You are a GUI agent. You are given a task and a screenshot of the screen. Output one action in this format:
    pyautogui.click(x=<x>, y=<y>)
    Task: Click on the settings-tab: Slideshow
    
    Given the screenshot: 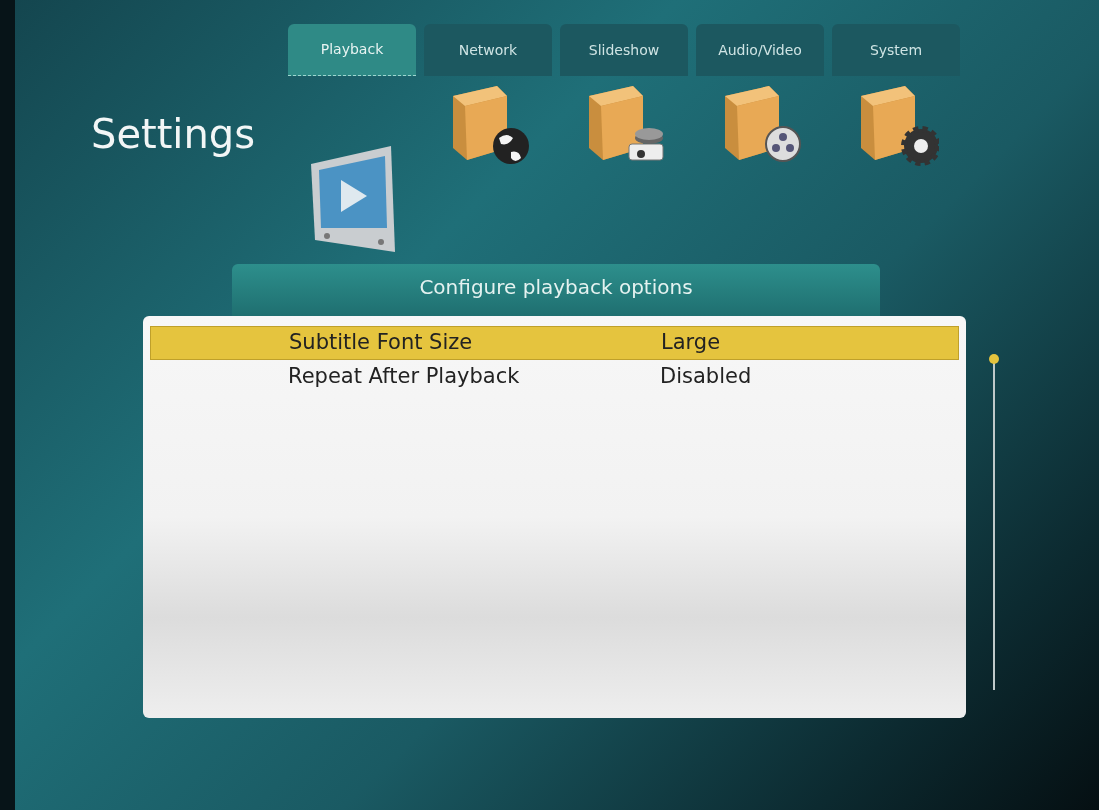 What is the action you would take?
    pyautogui.click(x=624, y=50)
    